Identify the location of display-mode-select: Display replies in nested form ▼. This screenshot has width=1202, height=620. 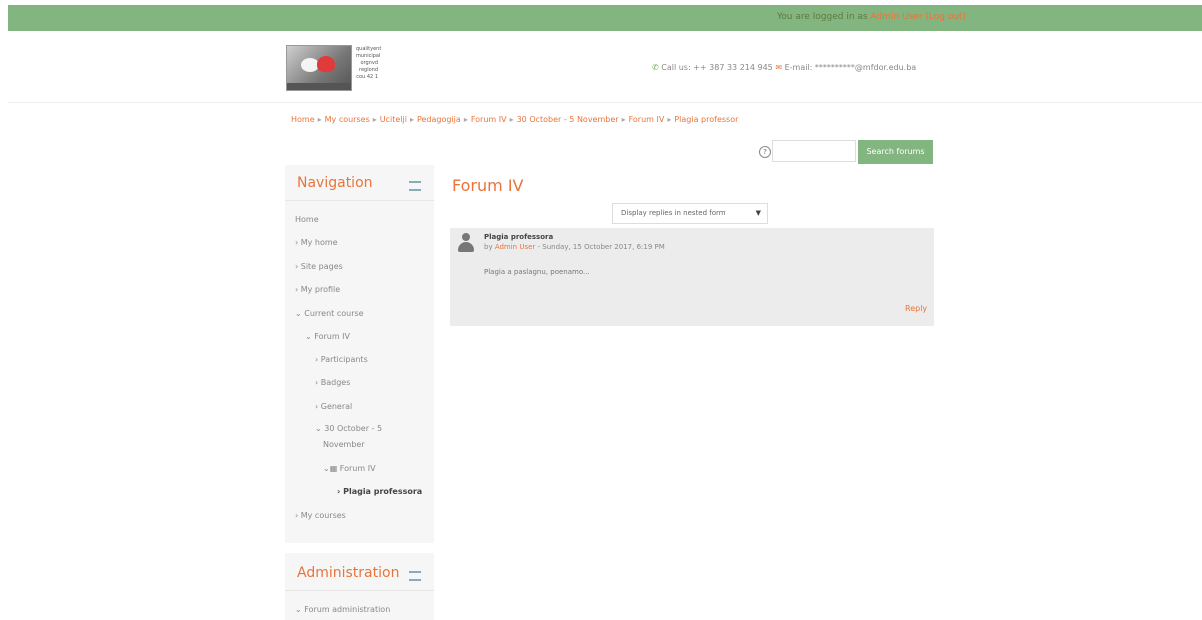
(690, 213).